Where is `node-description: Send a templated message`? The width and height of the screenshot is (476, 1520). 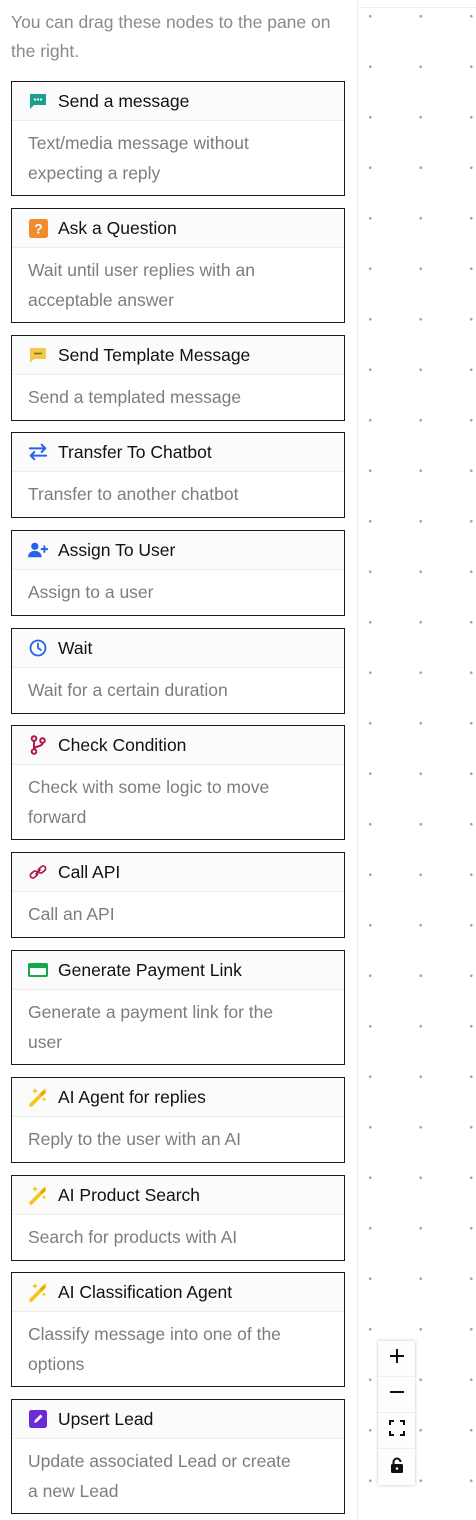 node-description: Send a templated message is located at coordinates (135, 397).